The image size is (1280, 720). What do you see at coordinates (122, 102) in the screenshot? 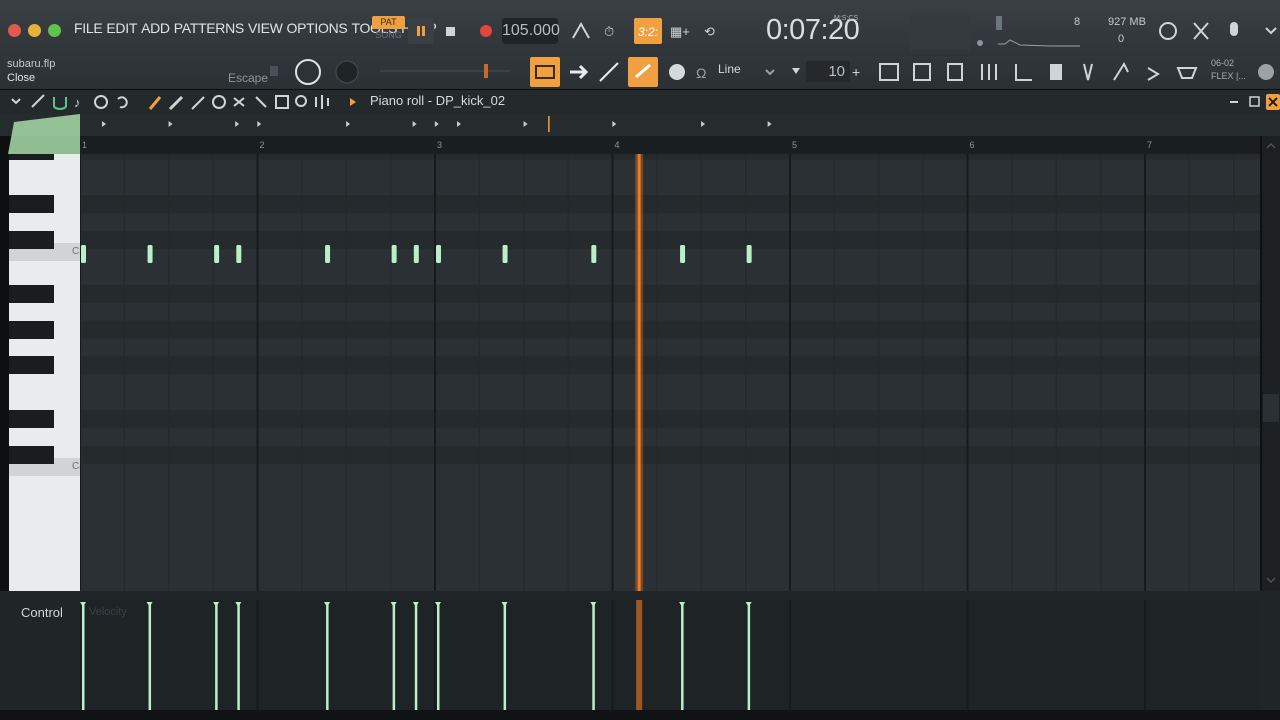
I see `undo-icon` at bounding box center [122, 102].